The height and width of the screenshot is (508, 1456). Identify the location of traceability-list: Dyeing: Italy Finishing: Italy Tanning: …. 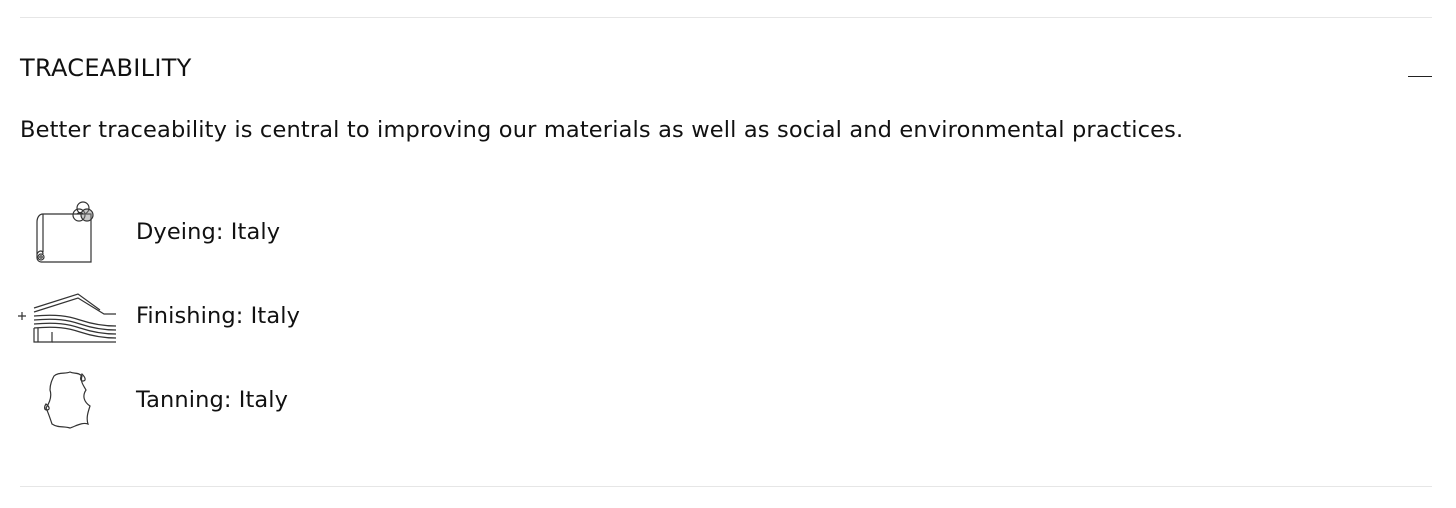
(158, 316).